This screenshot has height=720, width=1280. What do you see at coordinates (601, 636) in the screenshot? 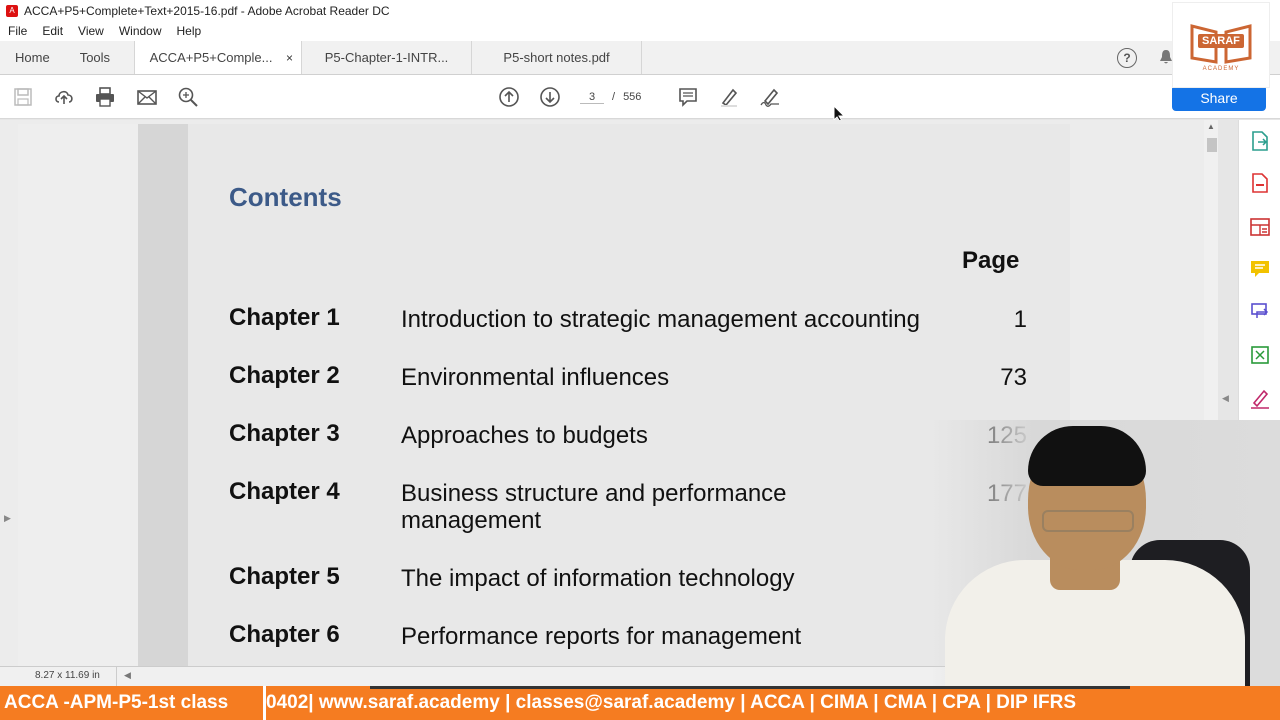
I see `toc-title: Performance reports for management` at bounding box center [601, 636].